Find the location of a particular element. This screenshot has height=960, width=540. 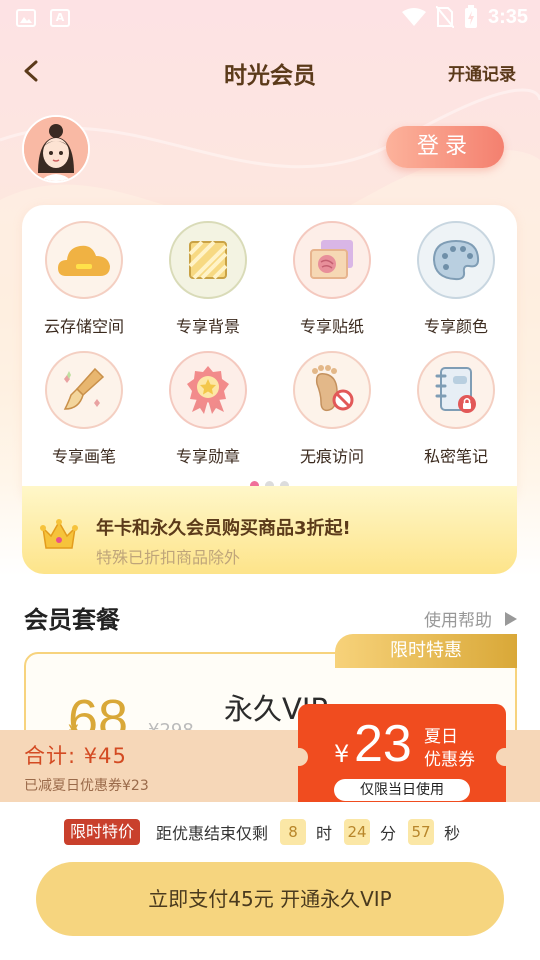

privilege-medal: 专享勋章 is located at coordinates (208, 409).